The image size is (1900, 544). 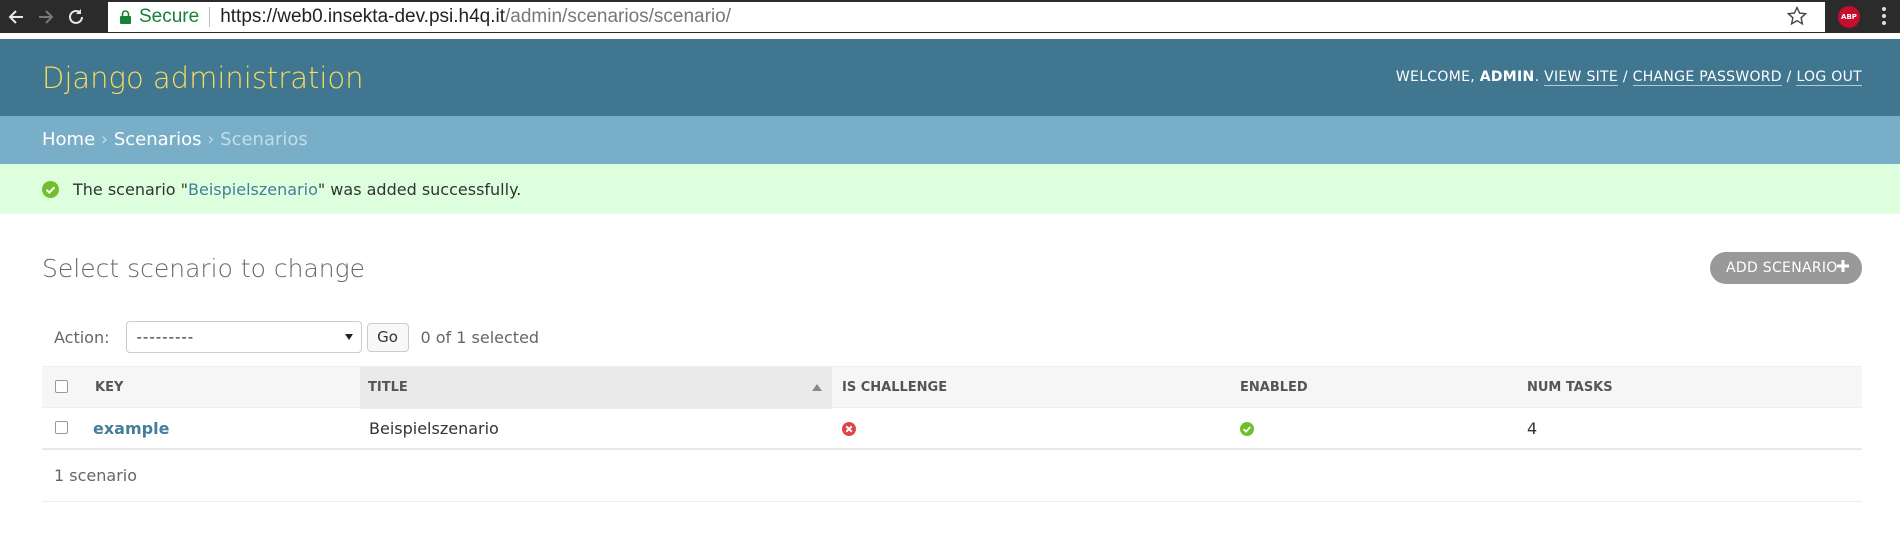 I want to click on yes-icon, so click(x=1247, y=429).